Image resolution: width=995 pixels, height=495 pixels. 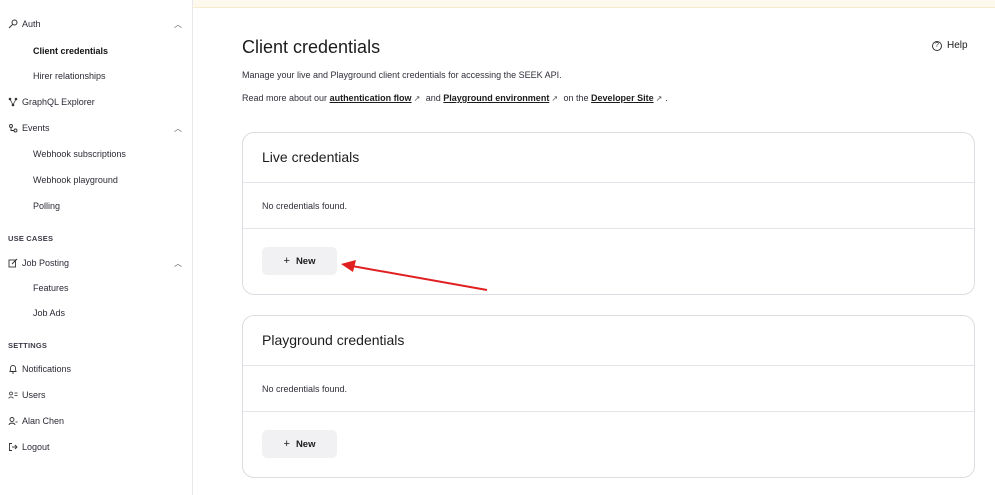 What do you see at coordinates (311, 157) in the screenshot?
I see `card-title: Live credentials` at bounding box center [311, 157].